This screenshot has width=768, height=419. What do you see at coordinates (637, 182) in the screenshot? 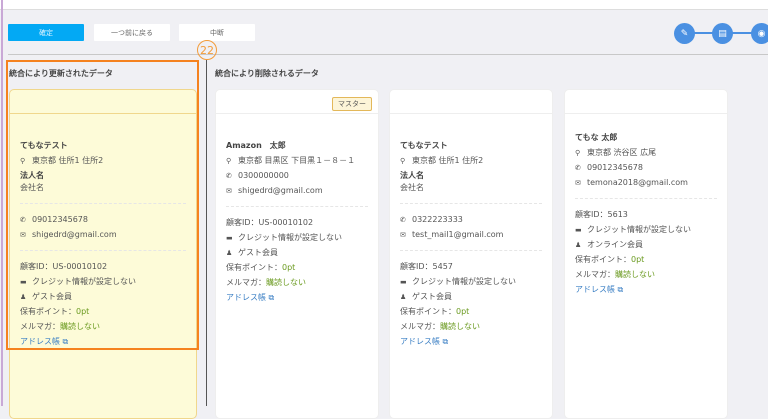
I see `email: temona2018@gmail.com` at bounding box center [637, 182].